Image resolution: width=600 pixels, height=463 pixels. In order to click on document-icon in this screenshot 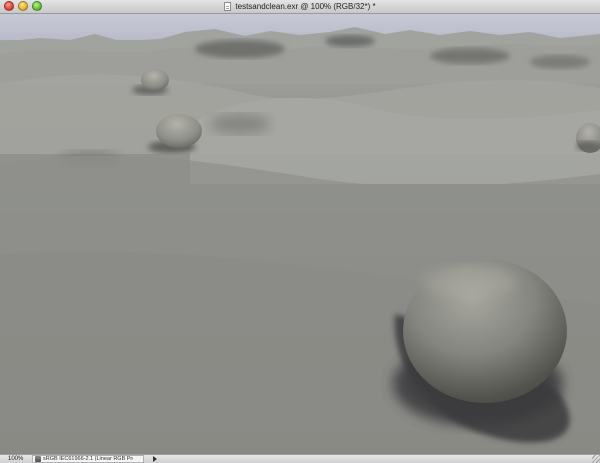, I will do `click(228, 6)`.